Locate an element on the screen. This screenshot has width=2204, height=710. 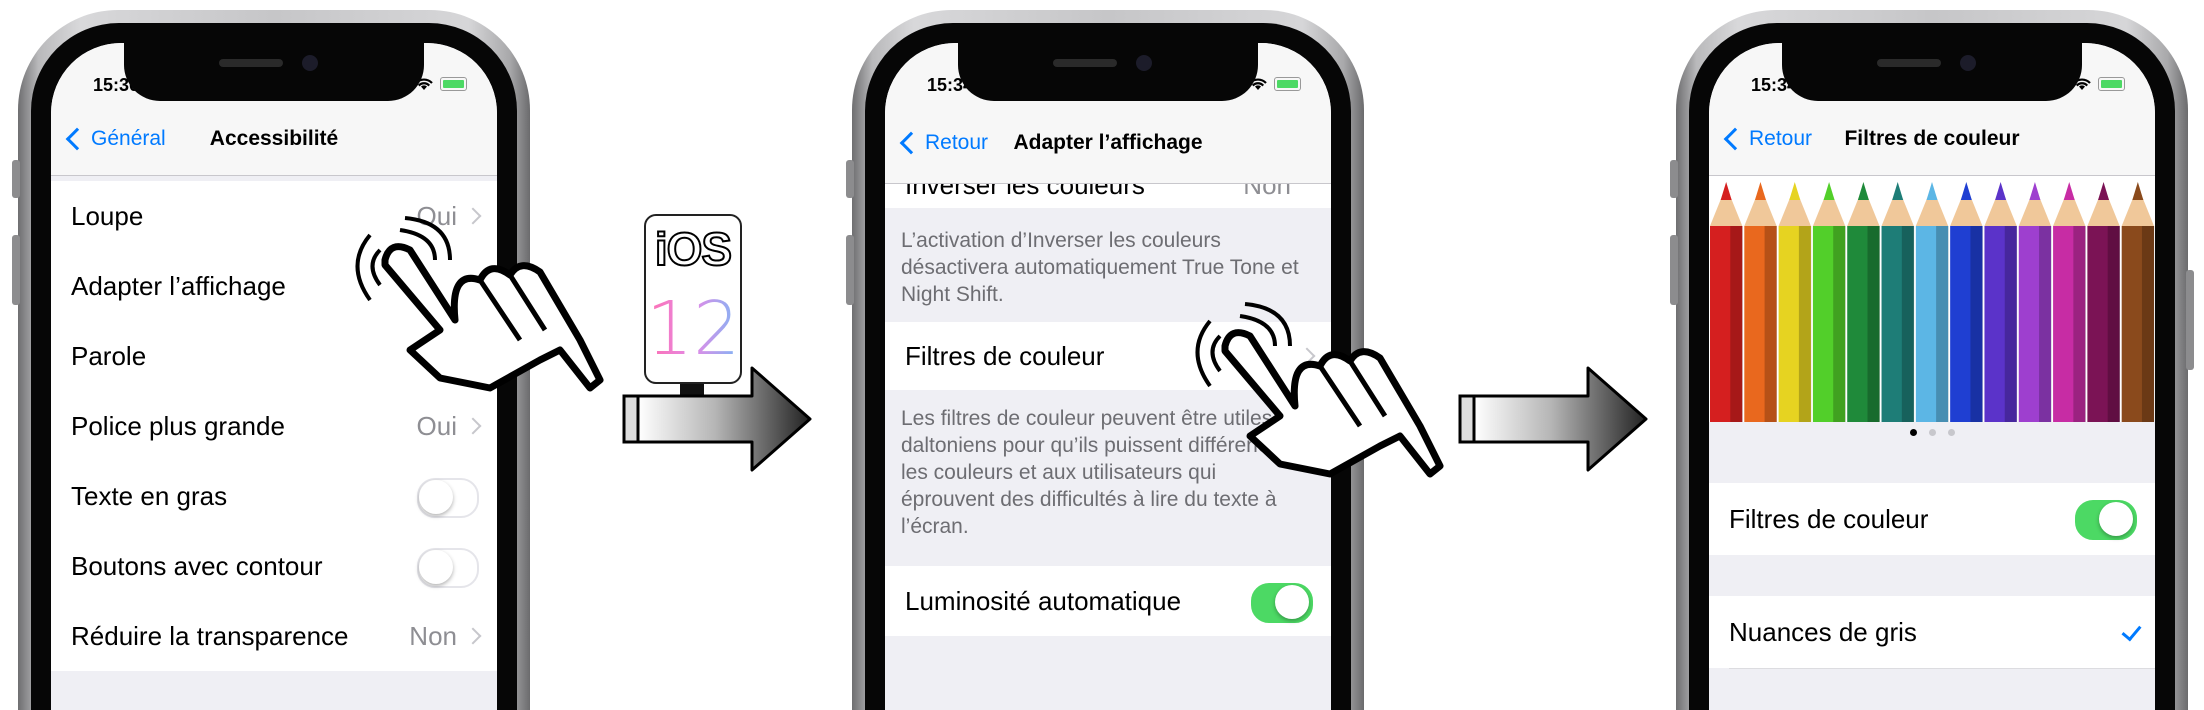
color-filters-row: Filtres de couleur is located at coordinates (1932, 519).